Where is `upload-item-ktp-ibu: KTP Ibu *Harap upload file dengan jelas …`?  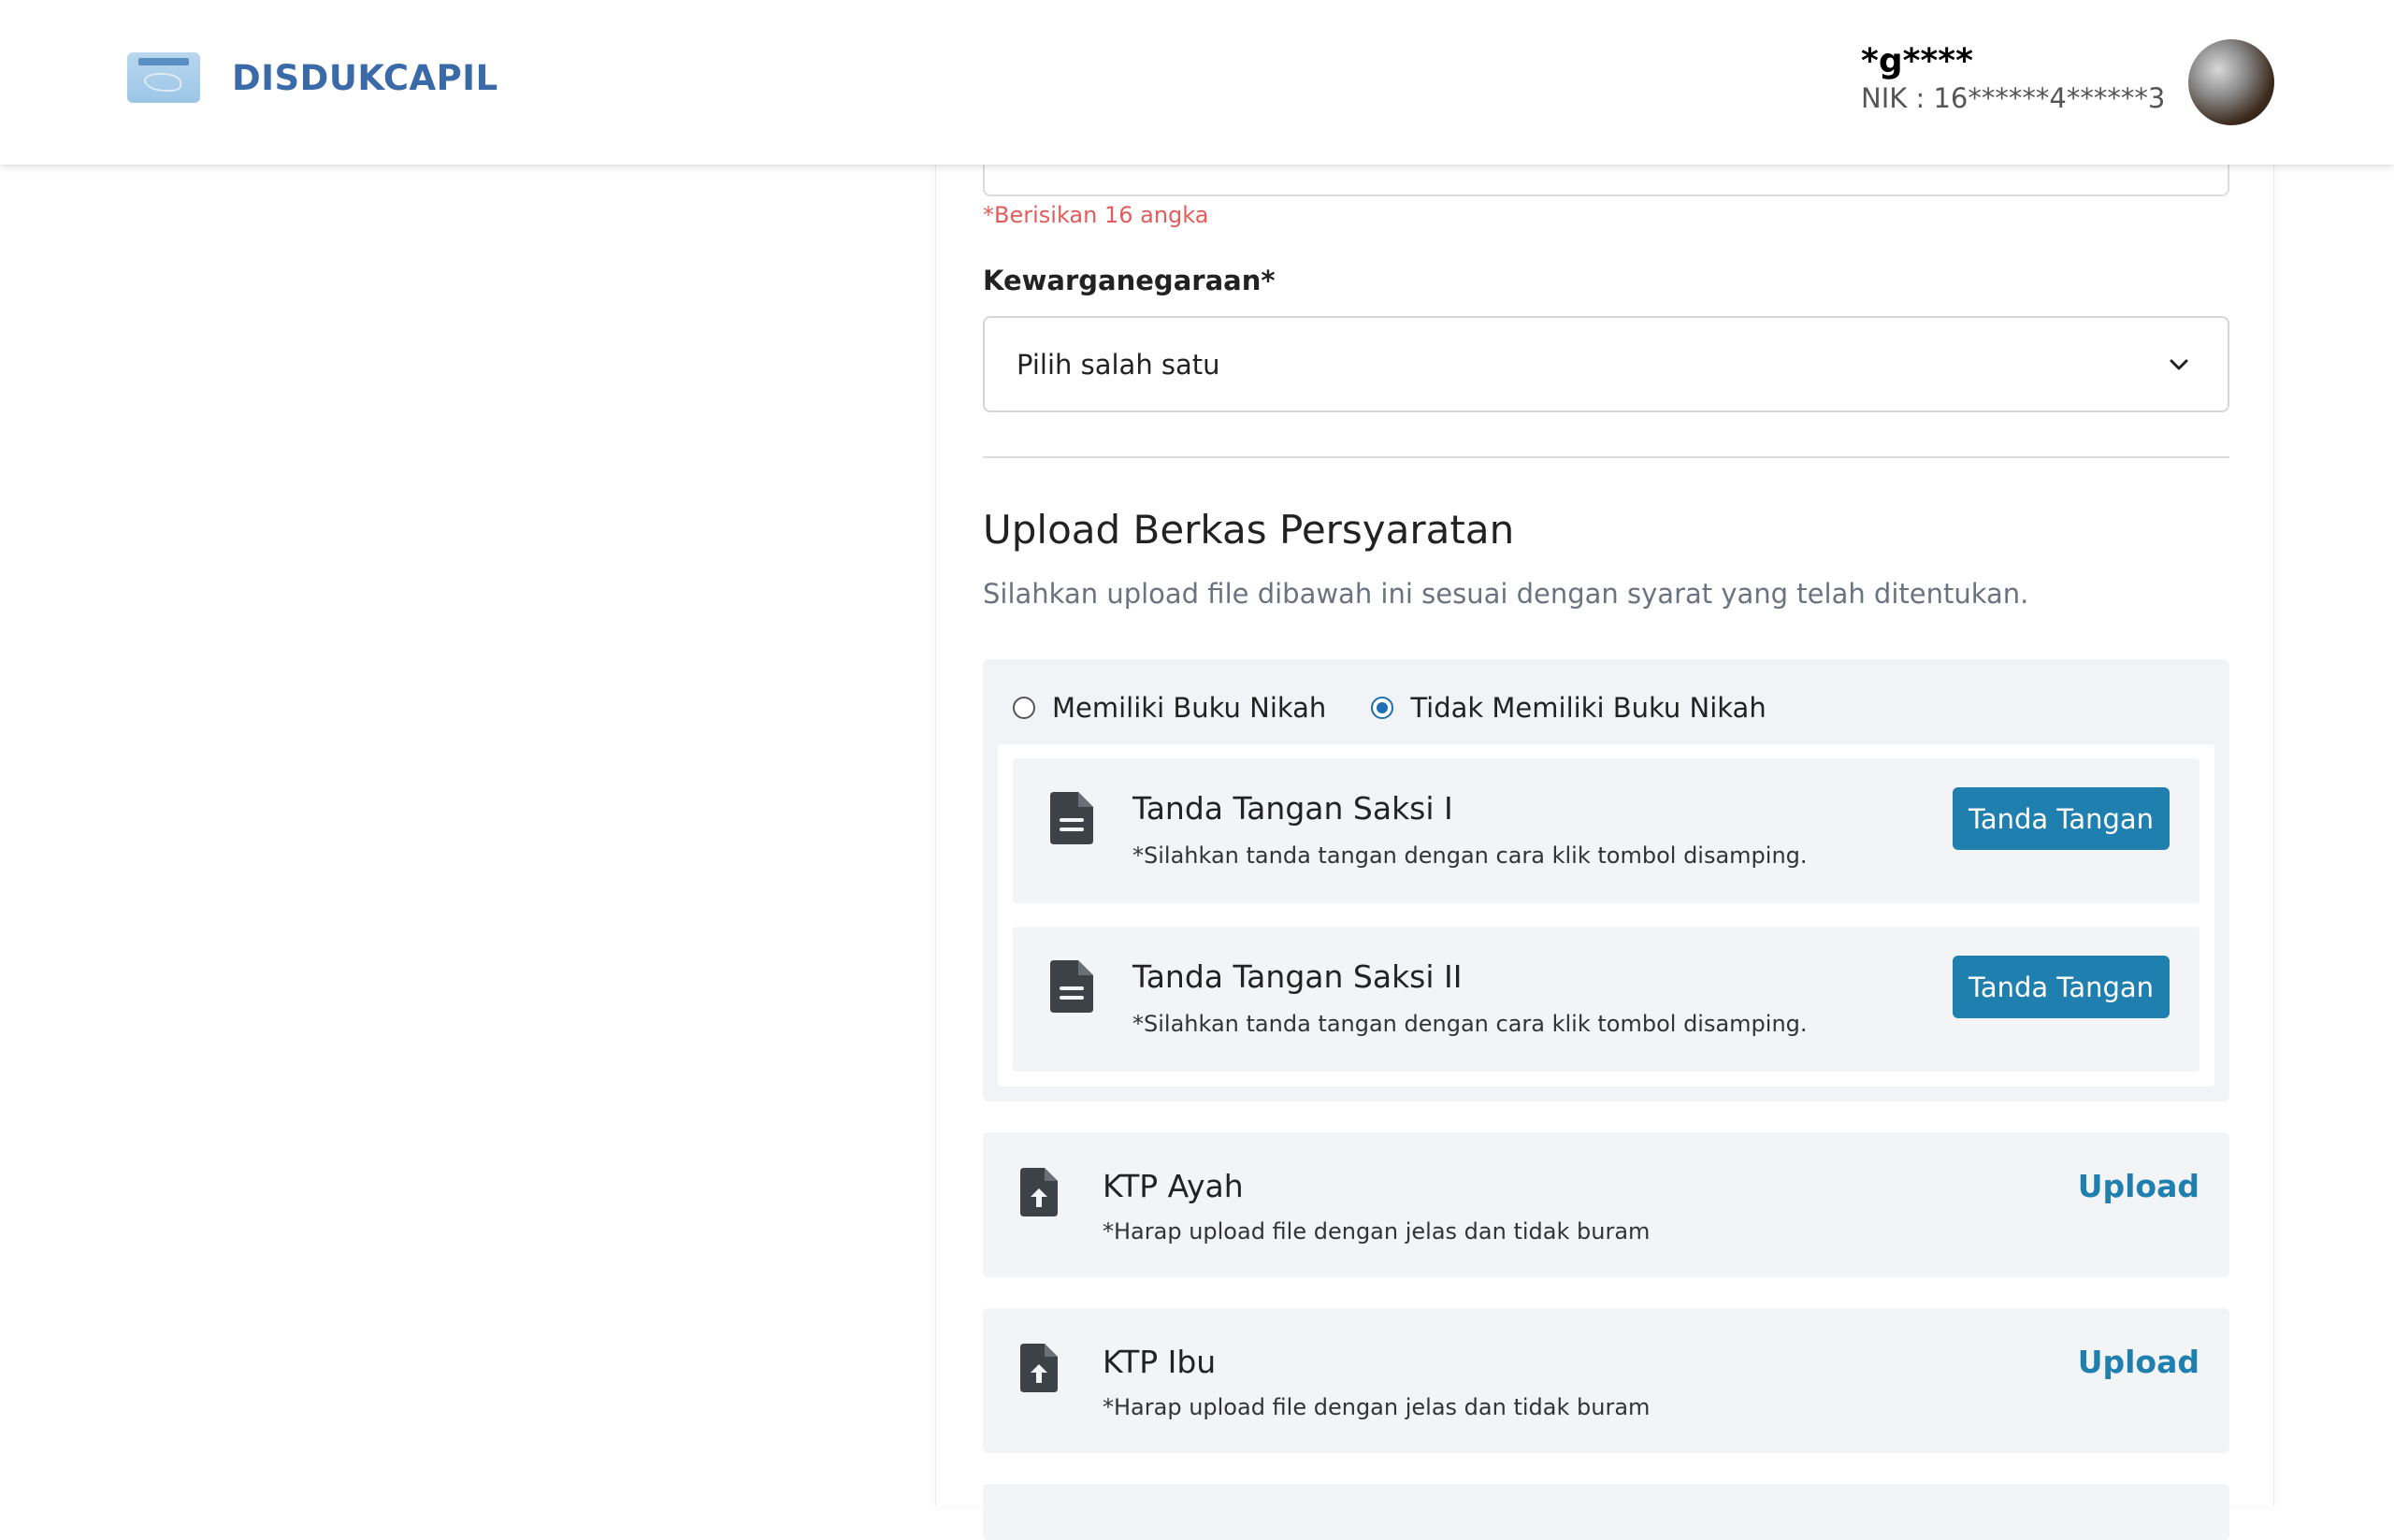 upload-item-ktp-ibu: KTP Ibu *Harap upload file dengan jelas … is located at coordinates (1606, 1380).